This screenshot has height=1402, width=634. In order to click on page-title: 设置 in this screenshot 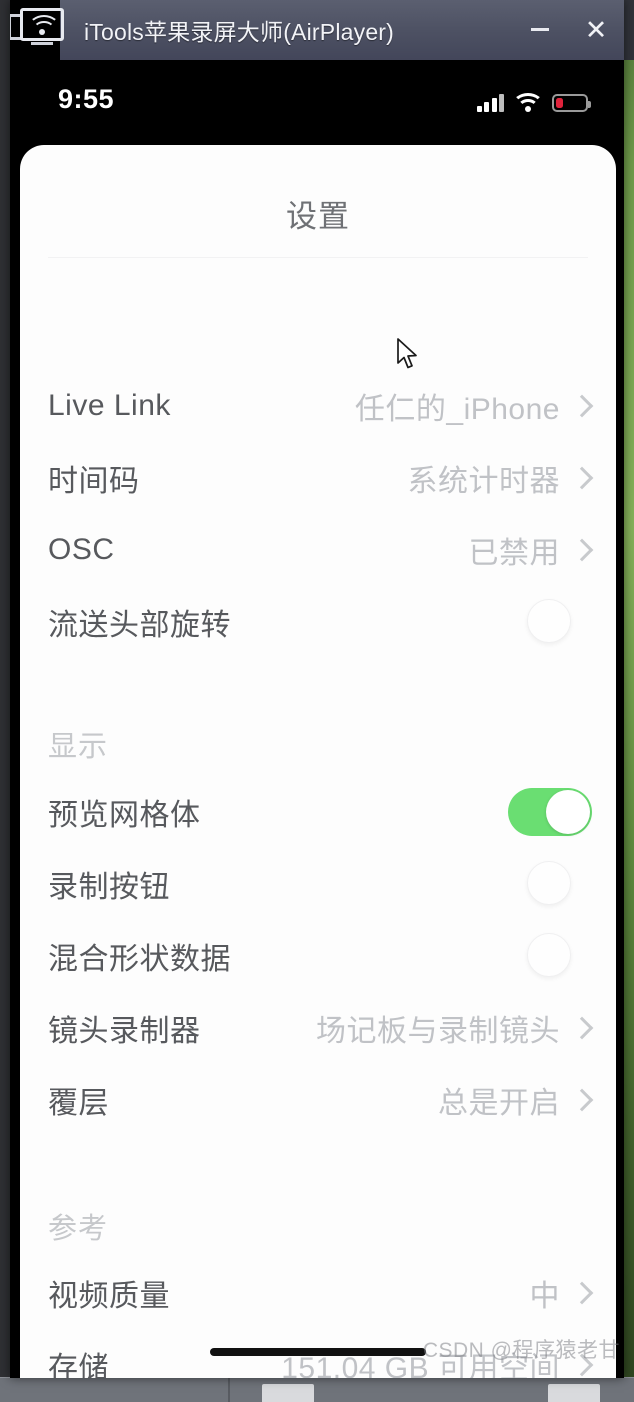, I will do `click(318, 216)`.